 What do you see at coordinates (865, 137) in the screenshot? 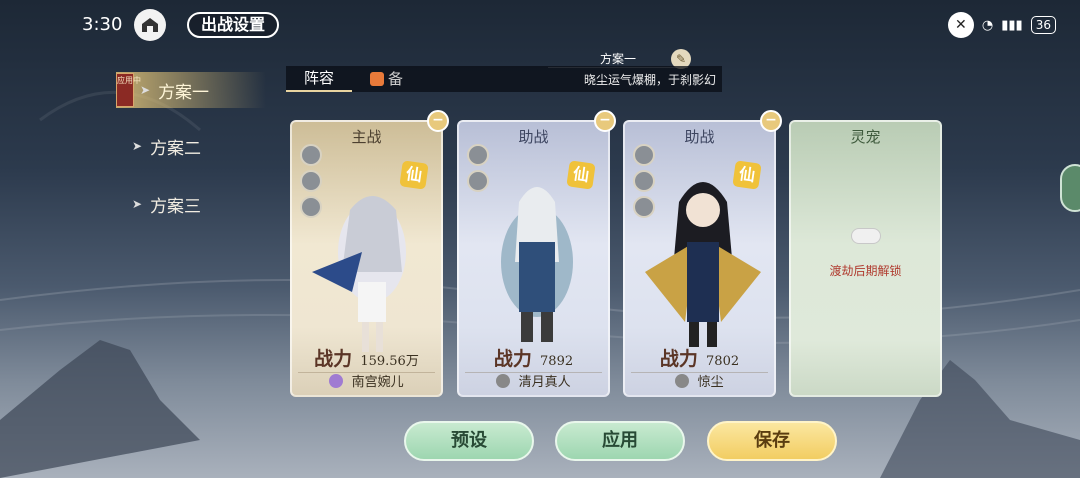
I see `card-role: 灵宠` at bounding box center [865, 137].